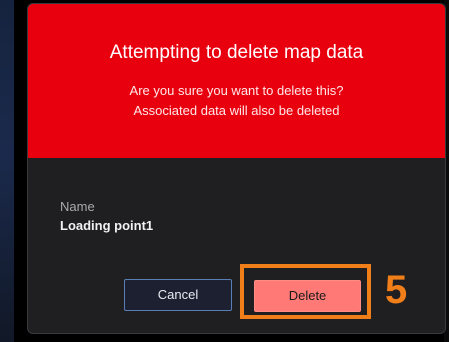  What do you see at coordinates (236, 52) in the screenshot?
I see `dialog-title: Attempting to delete map data` at bounding box center [236, 52].